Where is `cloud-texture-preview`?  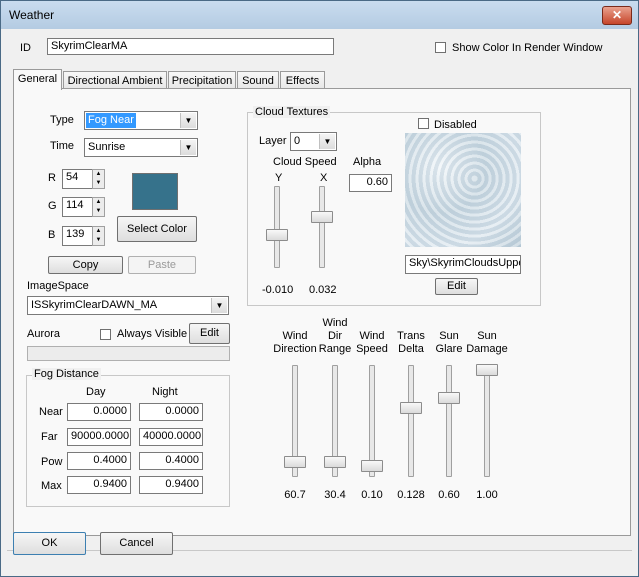 cloud-texture-preview is located at coordinates (463, 190).